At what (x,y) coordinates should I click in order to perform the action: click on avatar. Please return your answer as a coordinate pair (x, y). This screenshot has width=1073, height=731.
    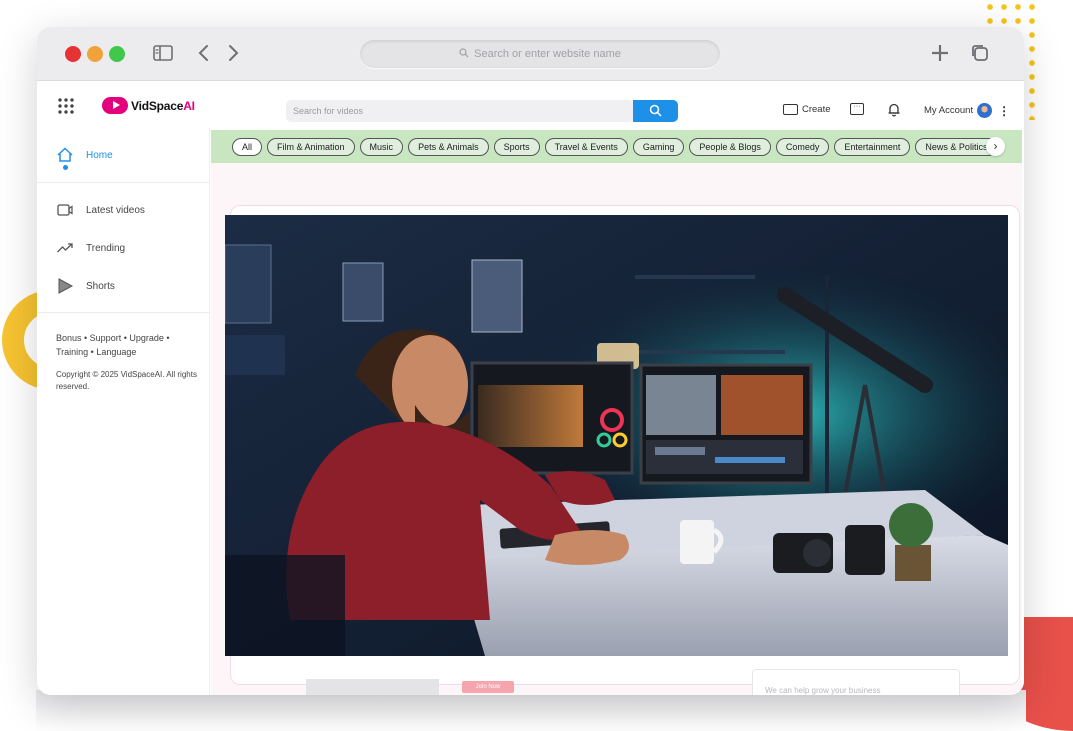
    Looking at the image, I should click on (985, 110).